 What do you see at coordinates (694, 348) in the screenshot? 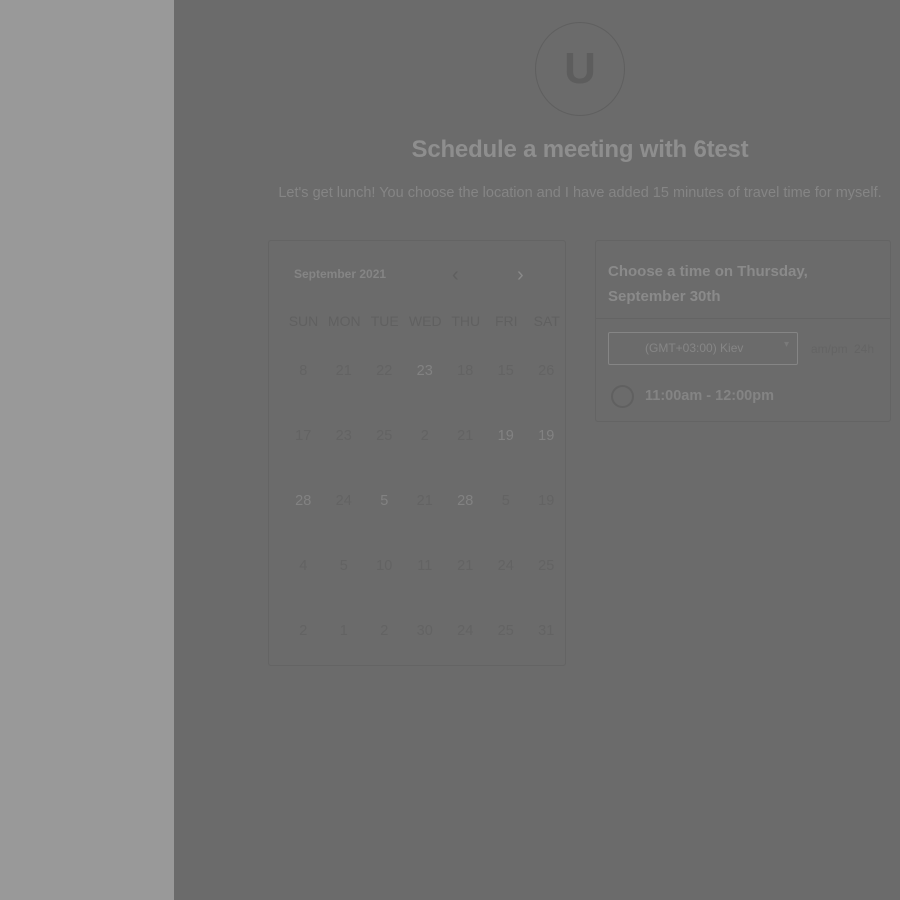
I see `timezone-value: (GMT+03:00) Kiev` at bounding box center [694, 348].